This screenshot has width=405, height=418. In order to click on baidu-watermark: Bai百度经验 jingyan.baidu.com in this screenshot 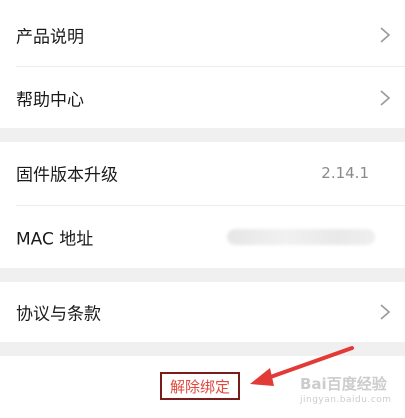, I will do `click(352, 395)`.